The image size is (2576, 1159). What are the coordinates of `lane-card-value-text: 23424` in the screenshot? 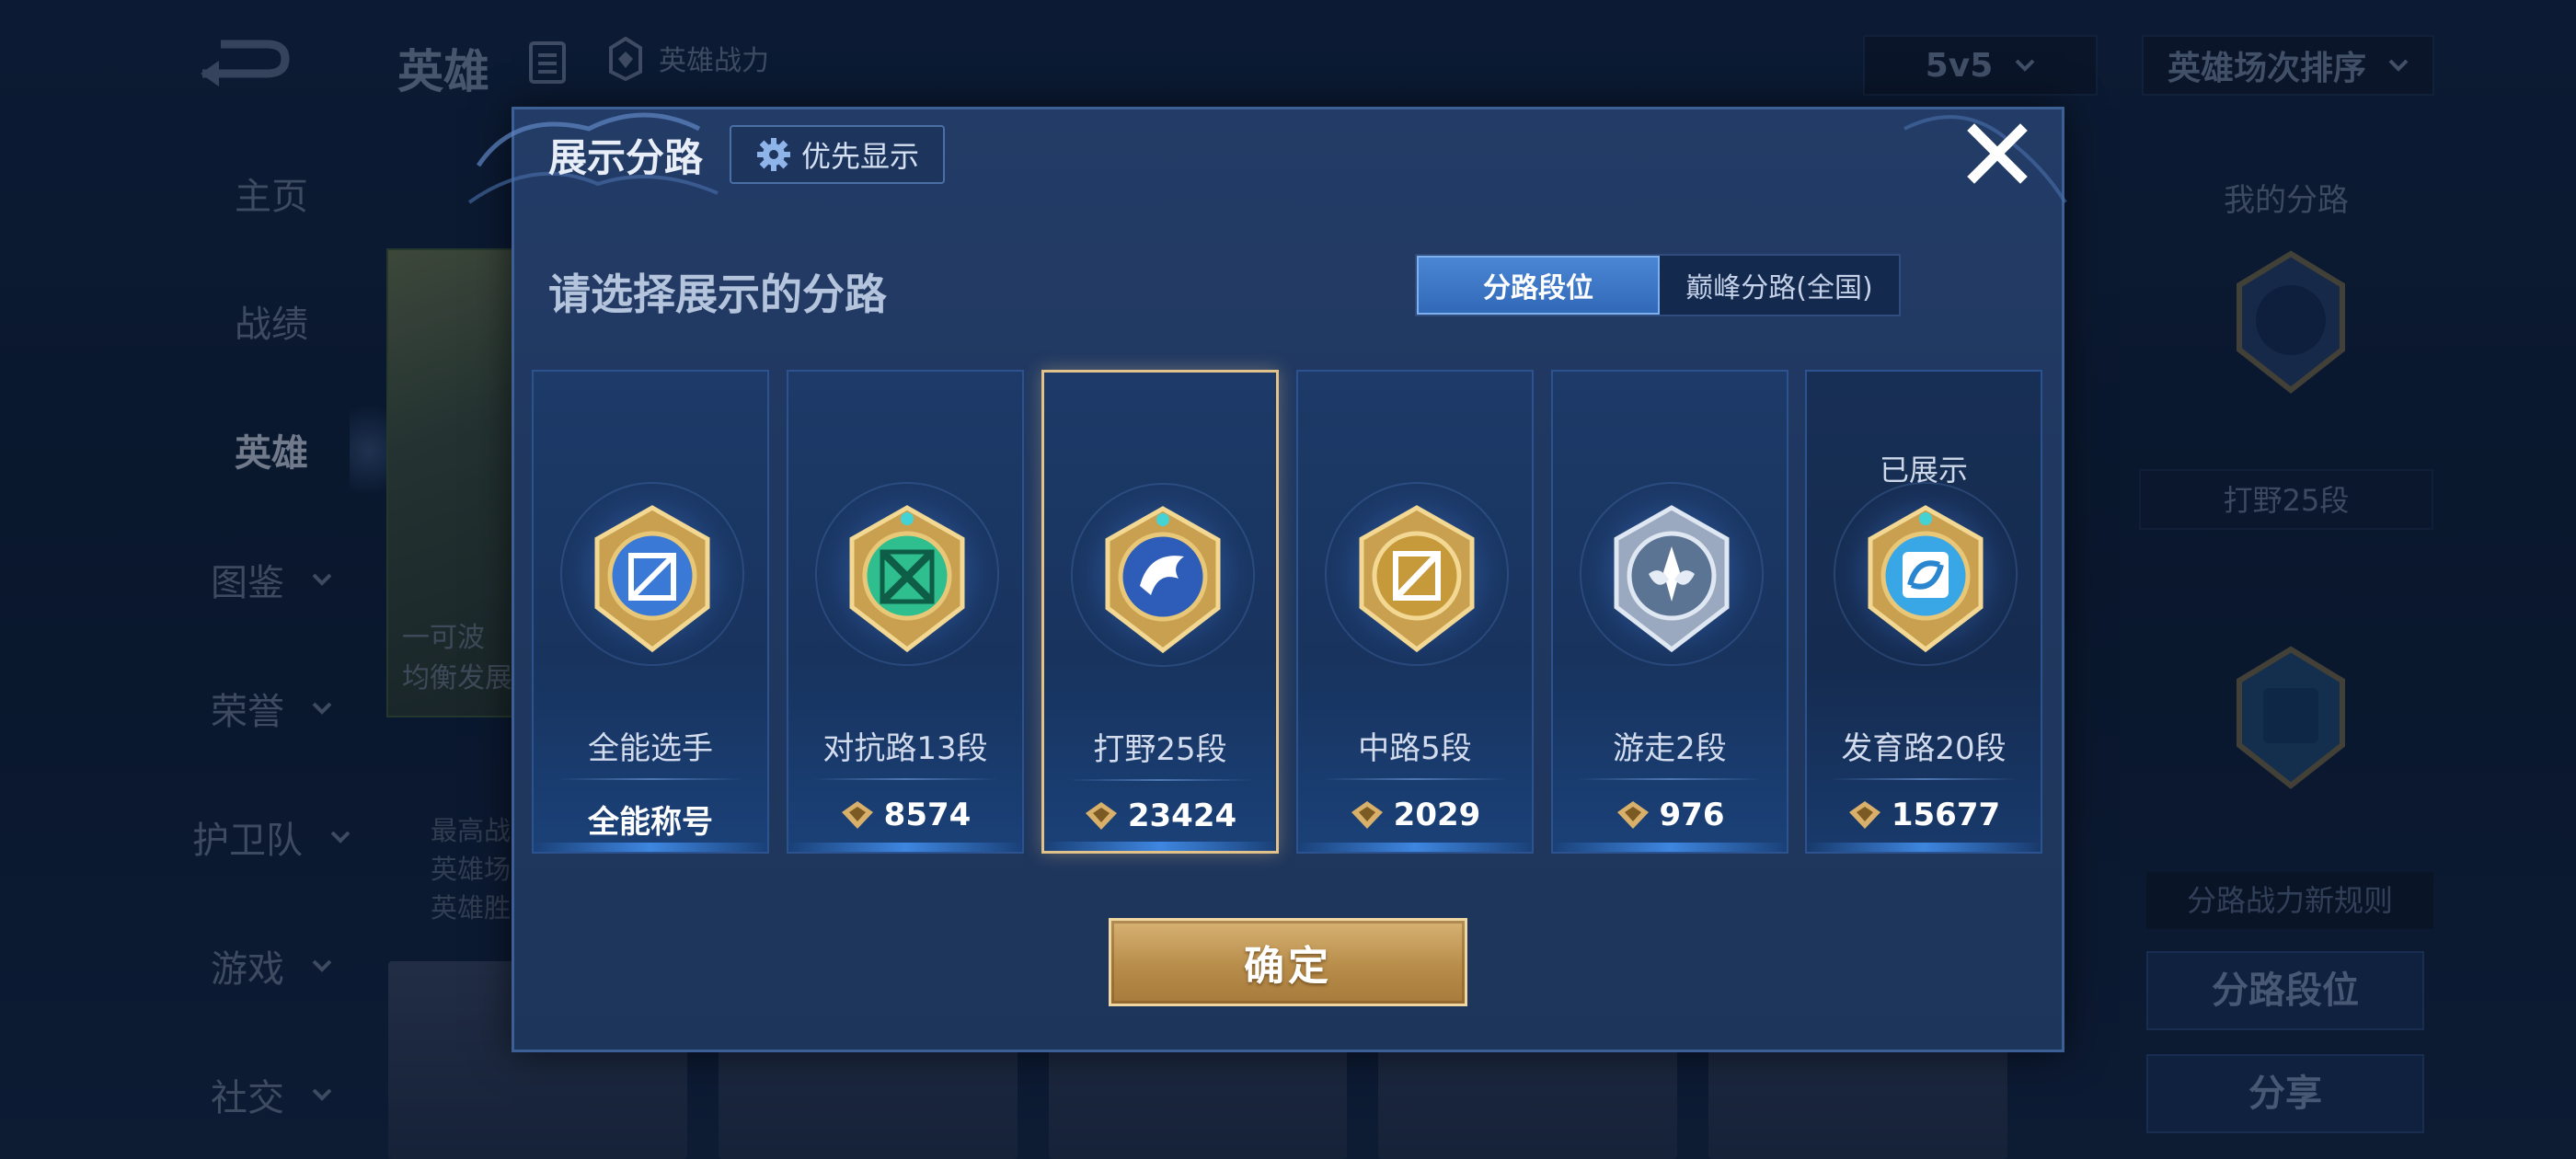 It's located at (1182, 816).